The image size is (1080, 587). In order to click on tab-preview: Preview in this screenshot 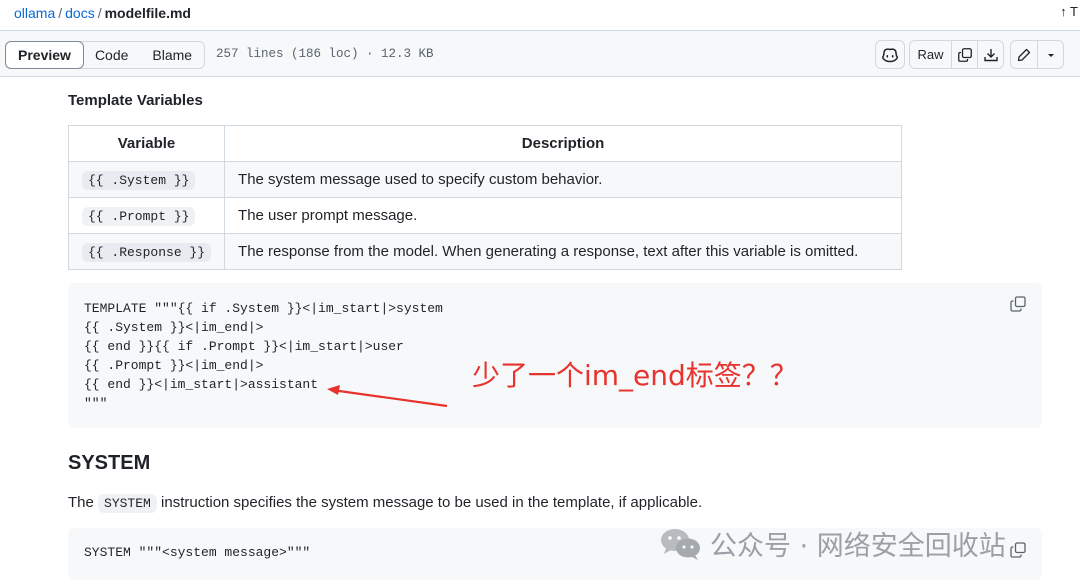, I will do `click(44, 55)`.